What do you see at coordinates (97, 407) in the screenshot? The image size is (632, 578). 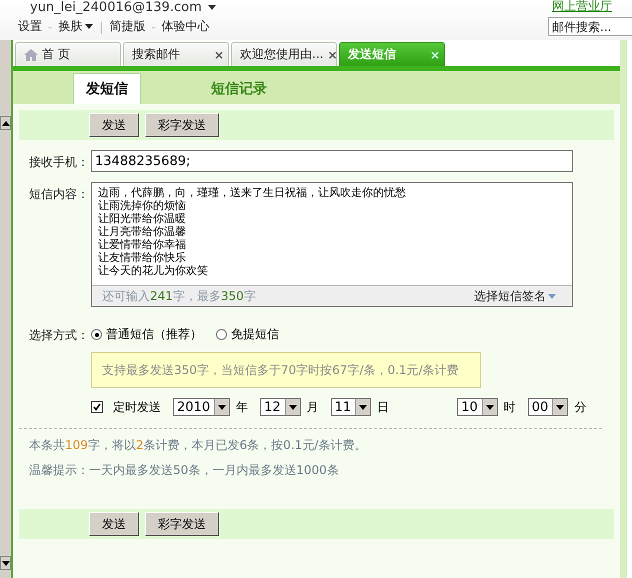 I see `checkbox` at bounding box center [97, 407].